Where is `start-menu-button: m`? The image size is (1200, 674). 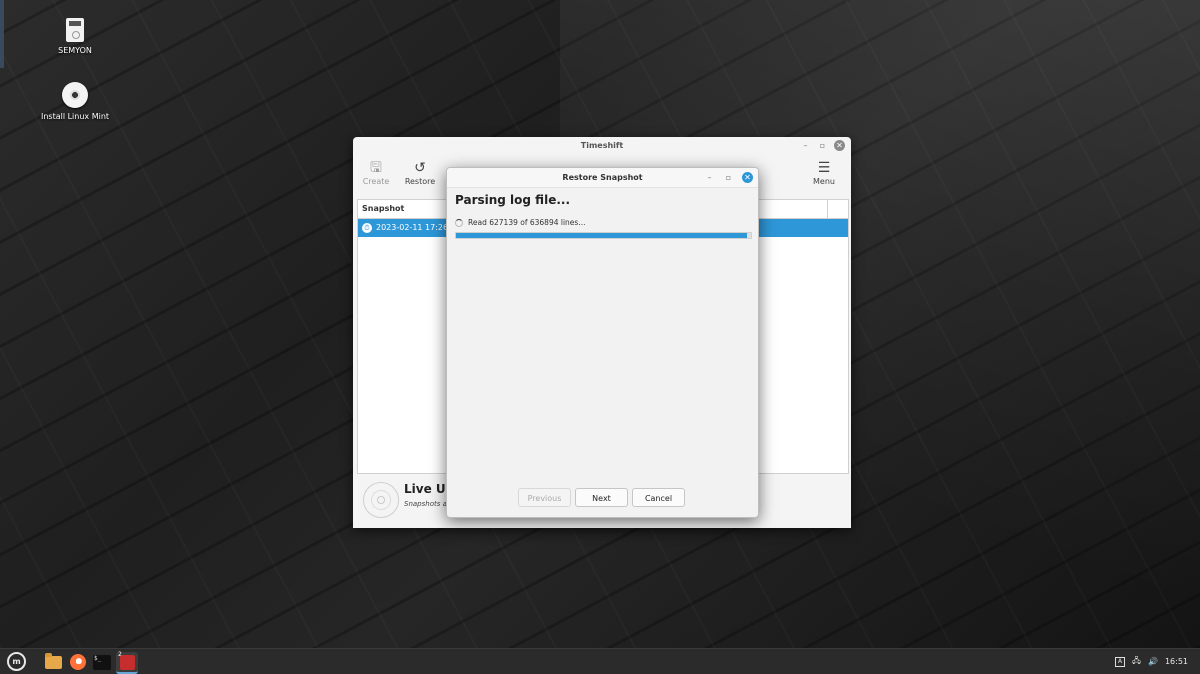
start-menu-button: m is located at coordinates (16, 661).